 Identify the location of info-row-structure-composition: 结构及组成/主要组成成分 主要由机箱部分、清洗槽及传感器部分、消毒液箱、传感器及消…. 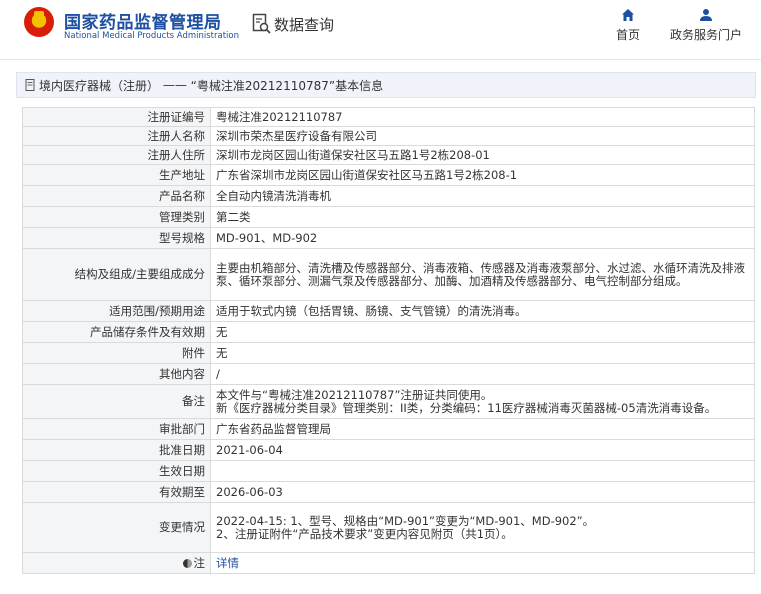
(388, 274).